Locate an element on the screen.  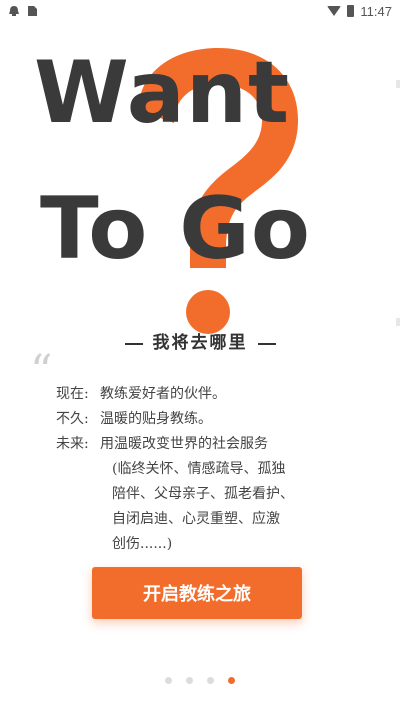
page-subtitle: 我将去哪里 is located at coordinates (200, 340).